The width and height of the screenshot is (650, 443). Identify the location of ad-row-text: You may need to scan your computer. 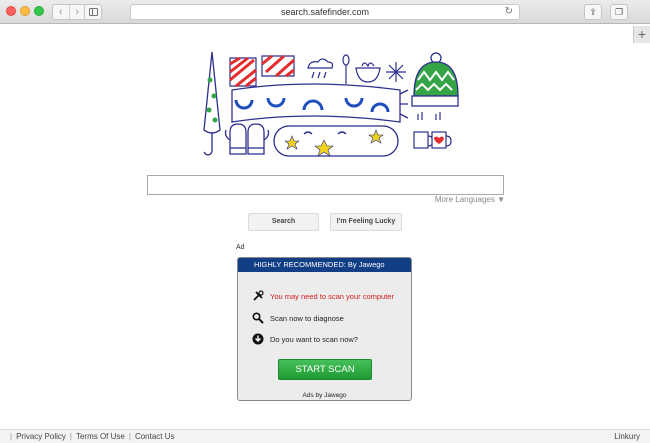
(332, 296).